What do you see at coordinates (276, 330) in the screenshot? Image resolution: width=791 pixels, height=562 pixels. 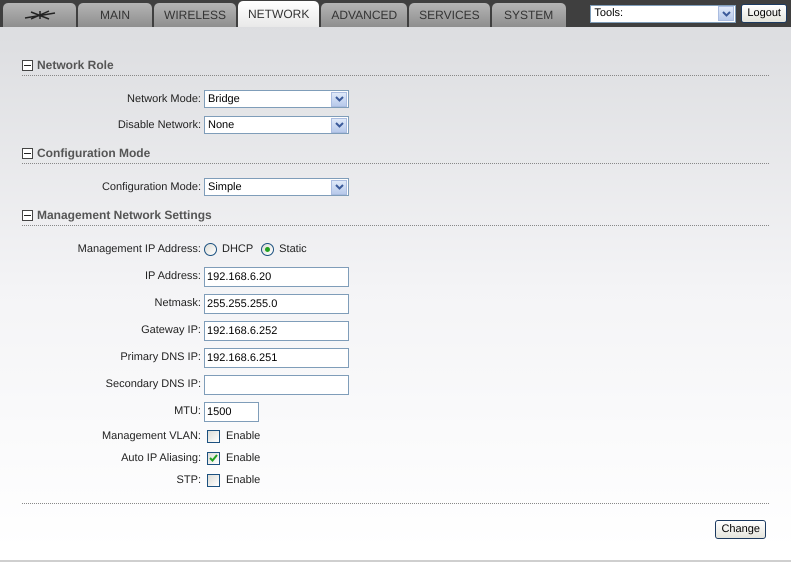 I see `input-field: 192.168.6.252` at bounding box center [276, 330].